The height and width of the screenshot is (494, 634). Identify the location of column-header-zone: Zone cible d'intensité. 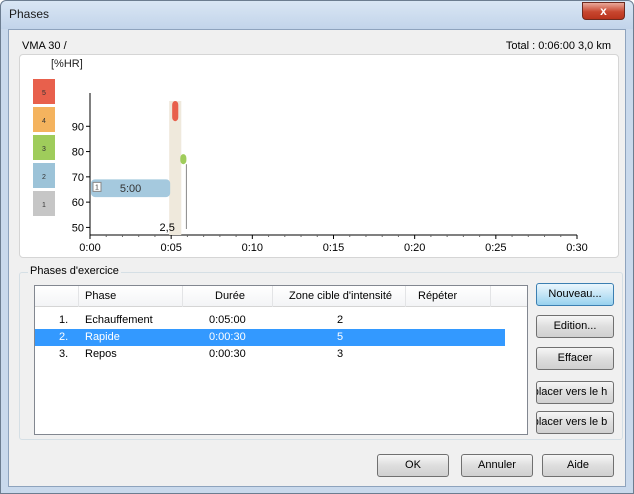
(339, 296).